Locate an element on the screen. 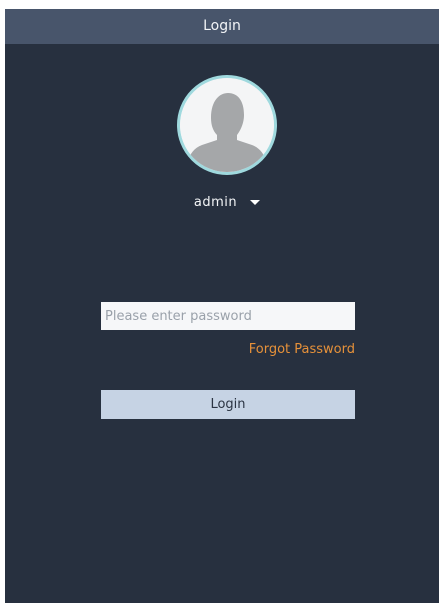 The image size is (444, 605). user-avatar is located at coordinates (227, 125).